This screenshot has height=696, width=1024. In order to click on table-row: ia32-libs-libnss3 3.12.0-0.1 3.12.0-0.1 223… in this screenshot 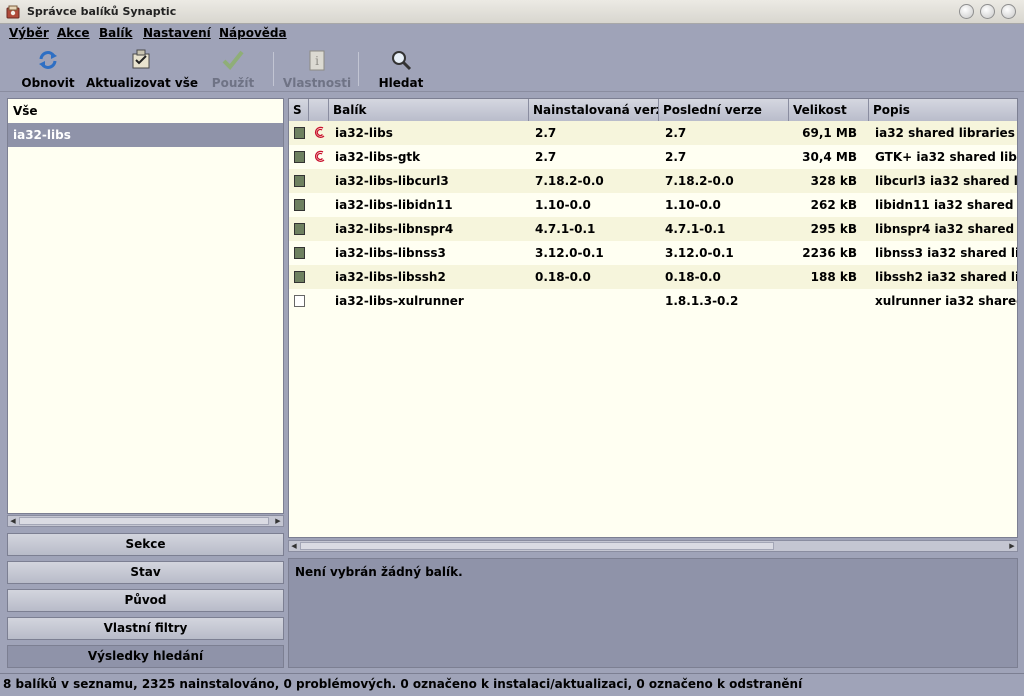, I will do `click(653, 253)`.